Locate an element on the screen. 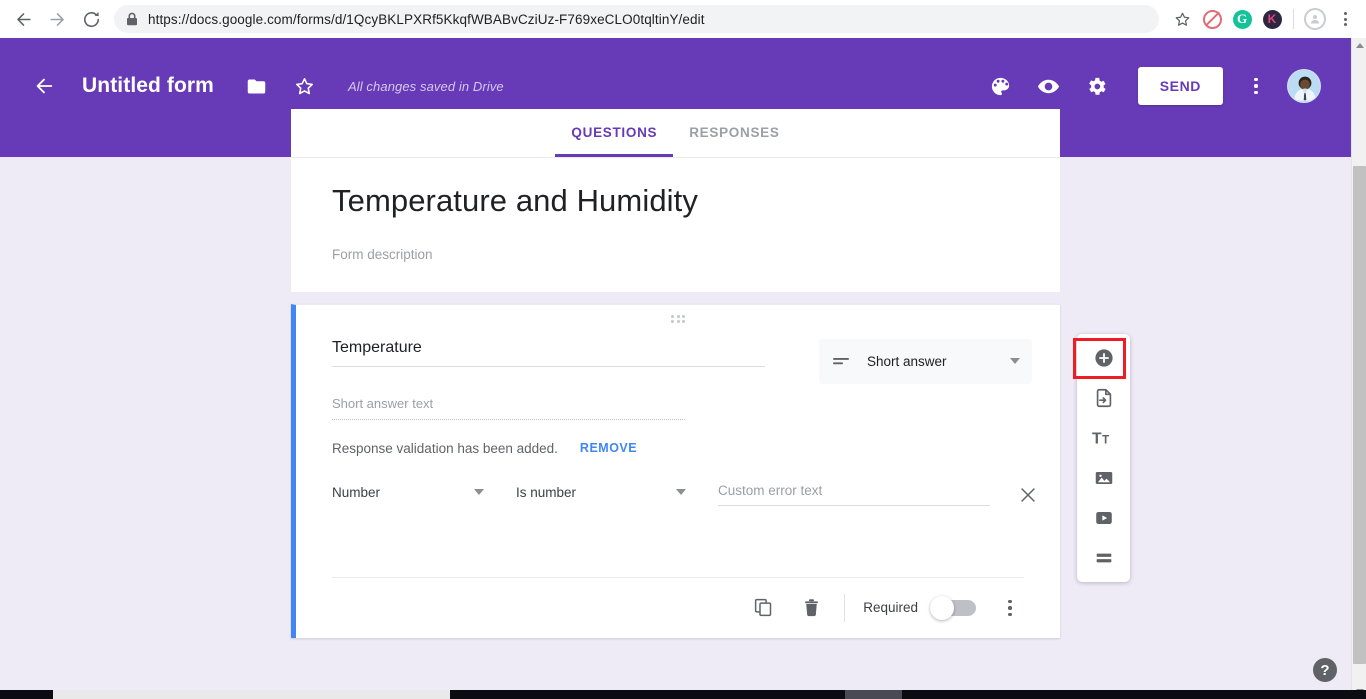 The height and width of the screenshot is (699, 1366). add-image-button is located at coordinates (1104, 478).